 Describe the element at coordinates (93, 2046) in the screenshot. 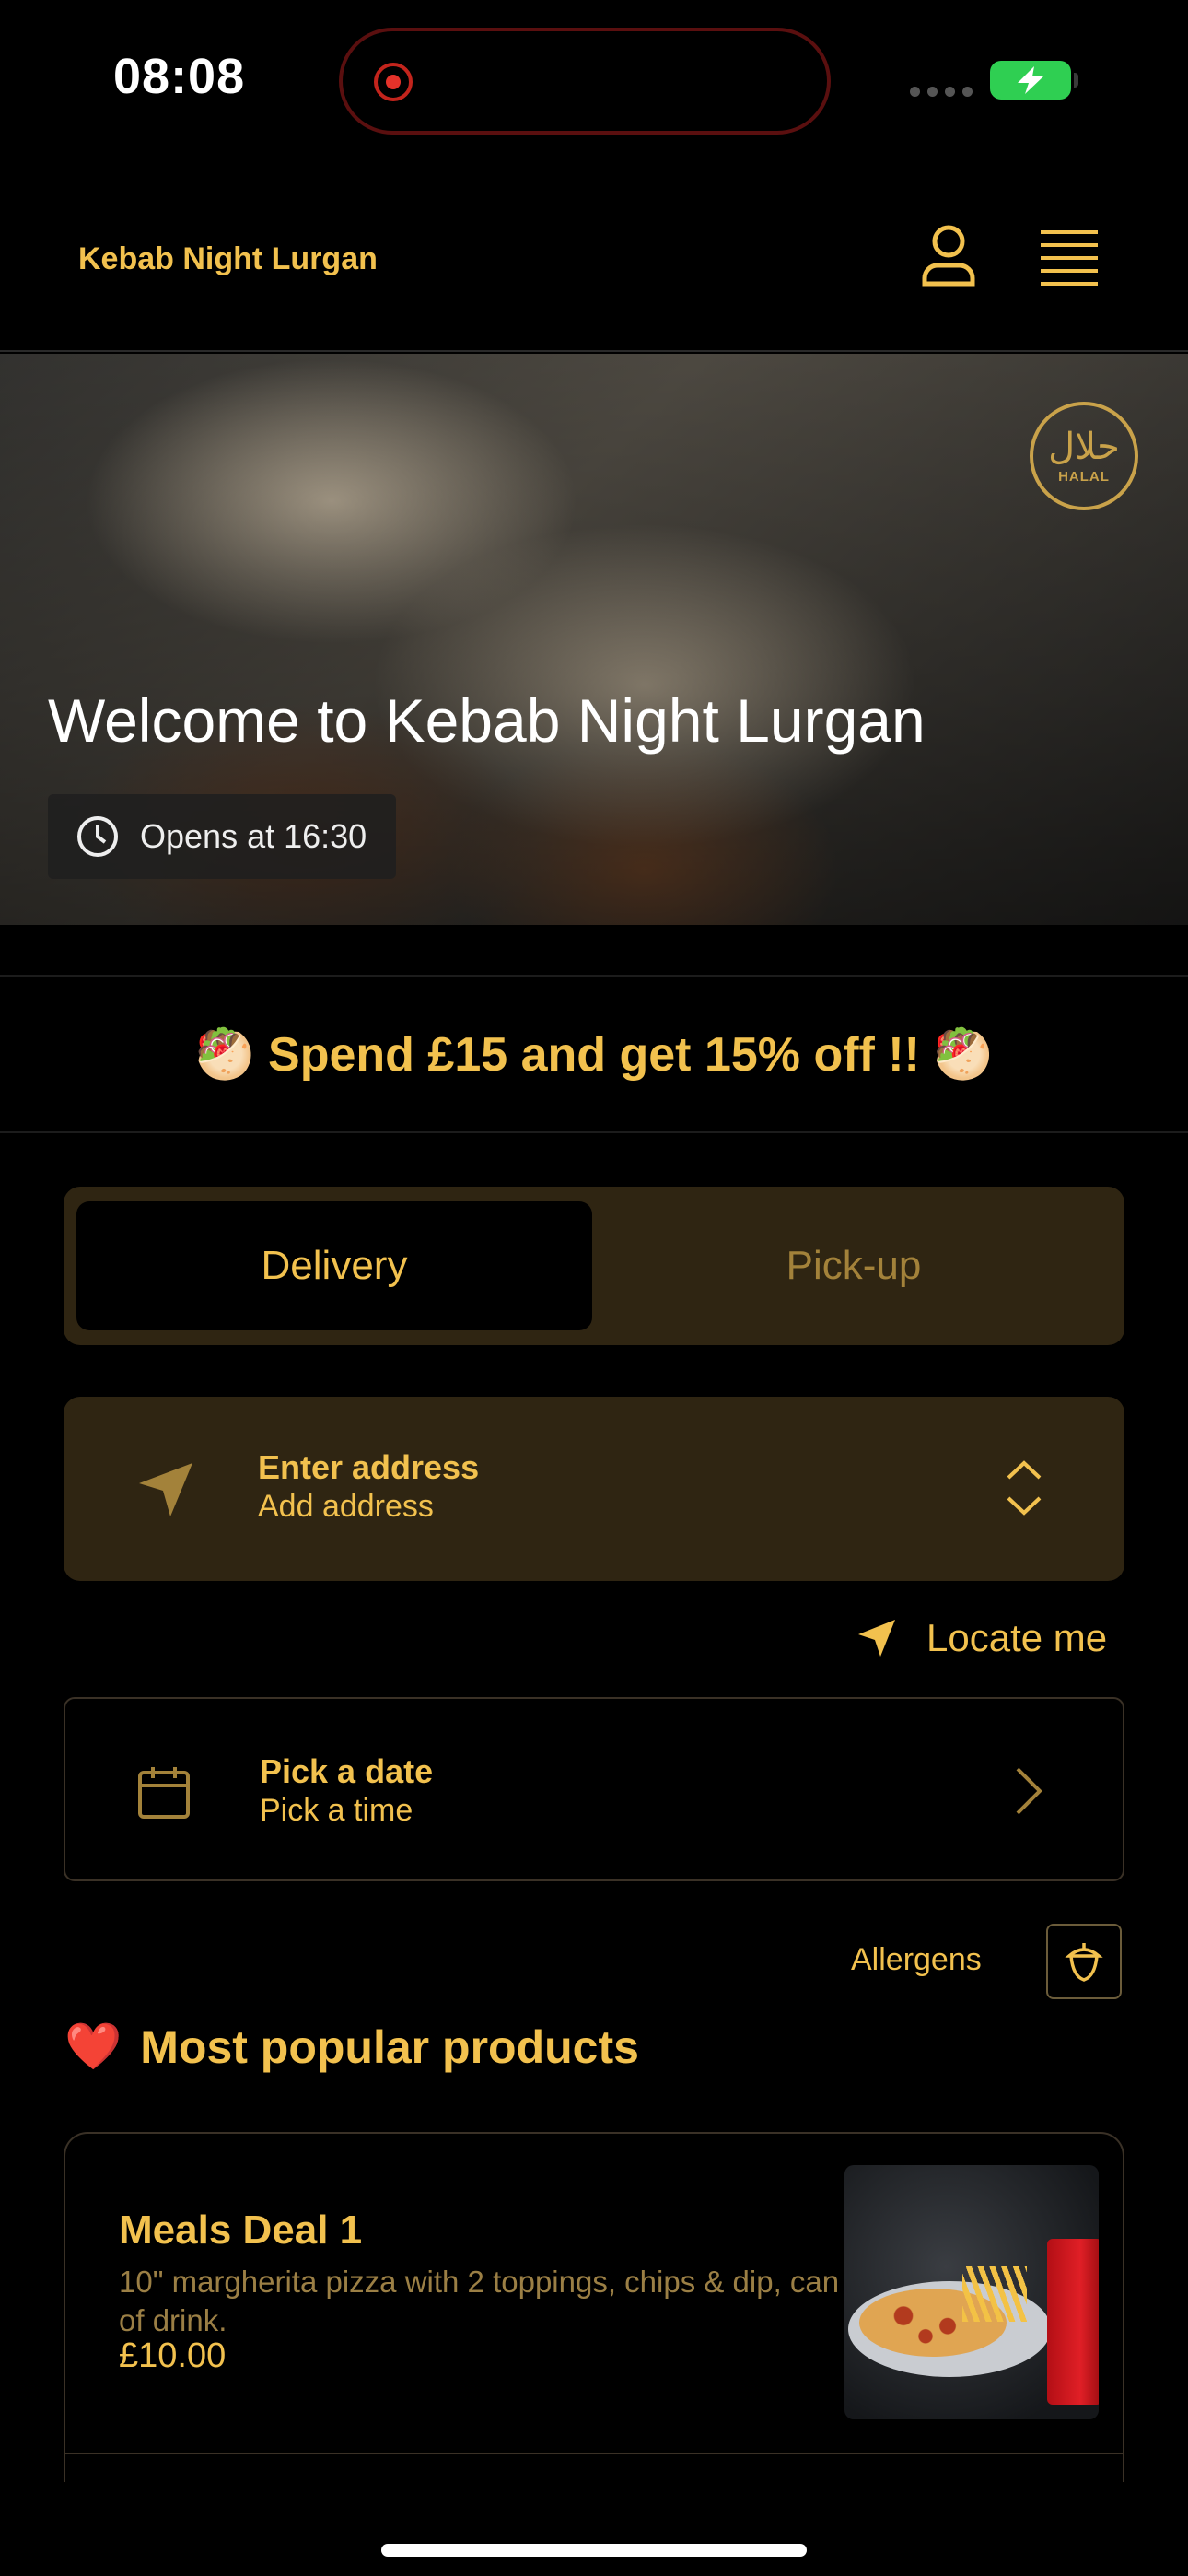

I see `heart-icon: ❤️` at that location.